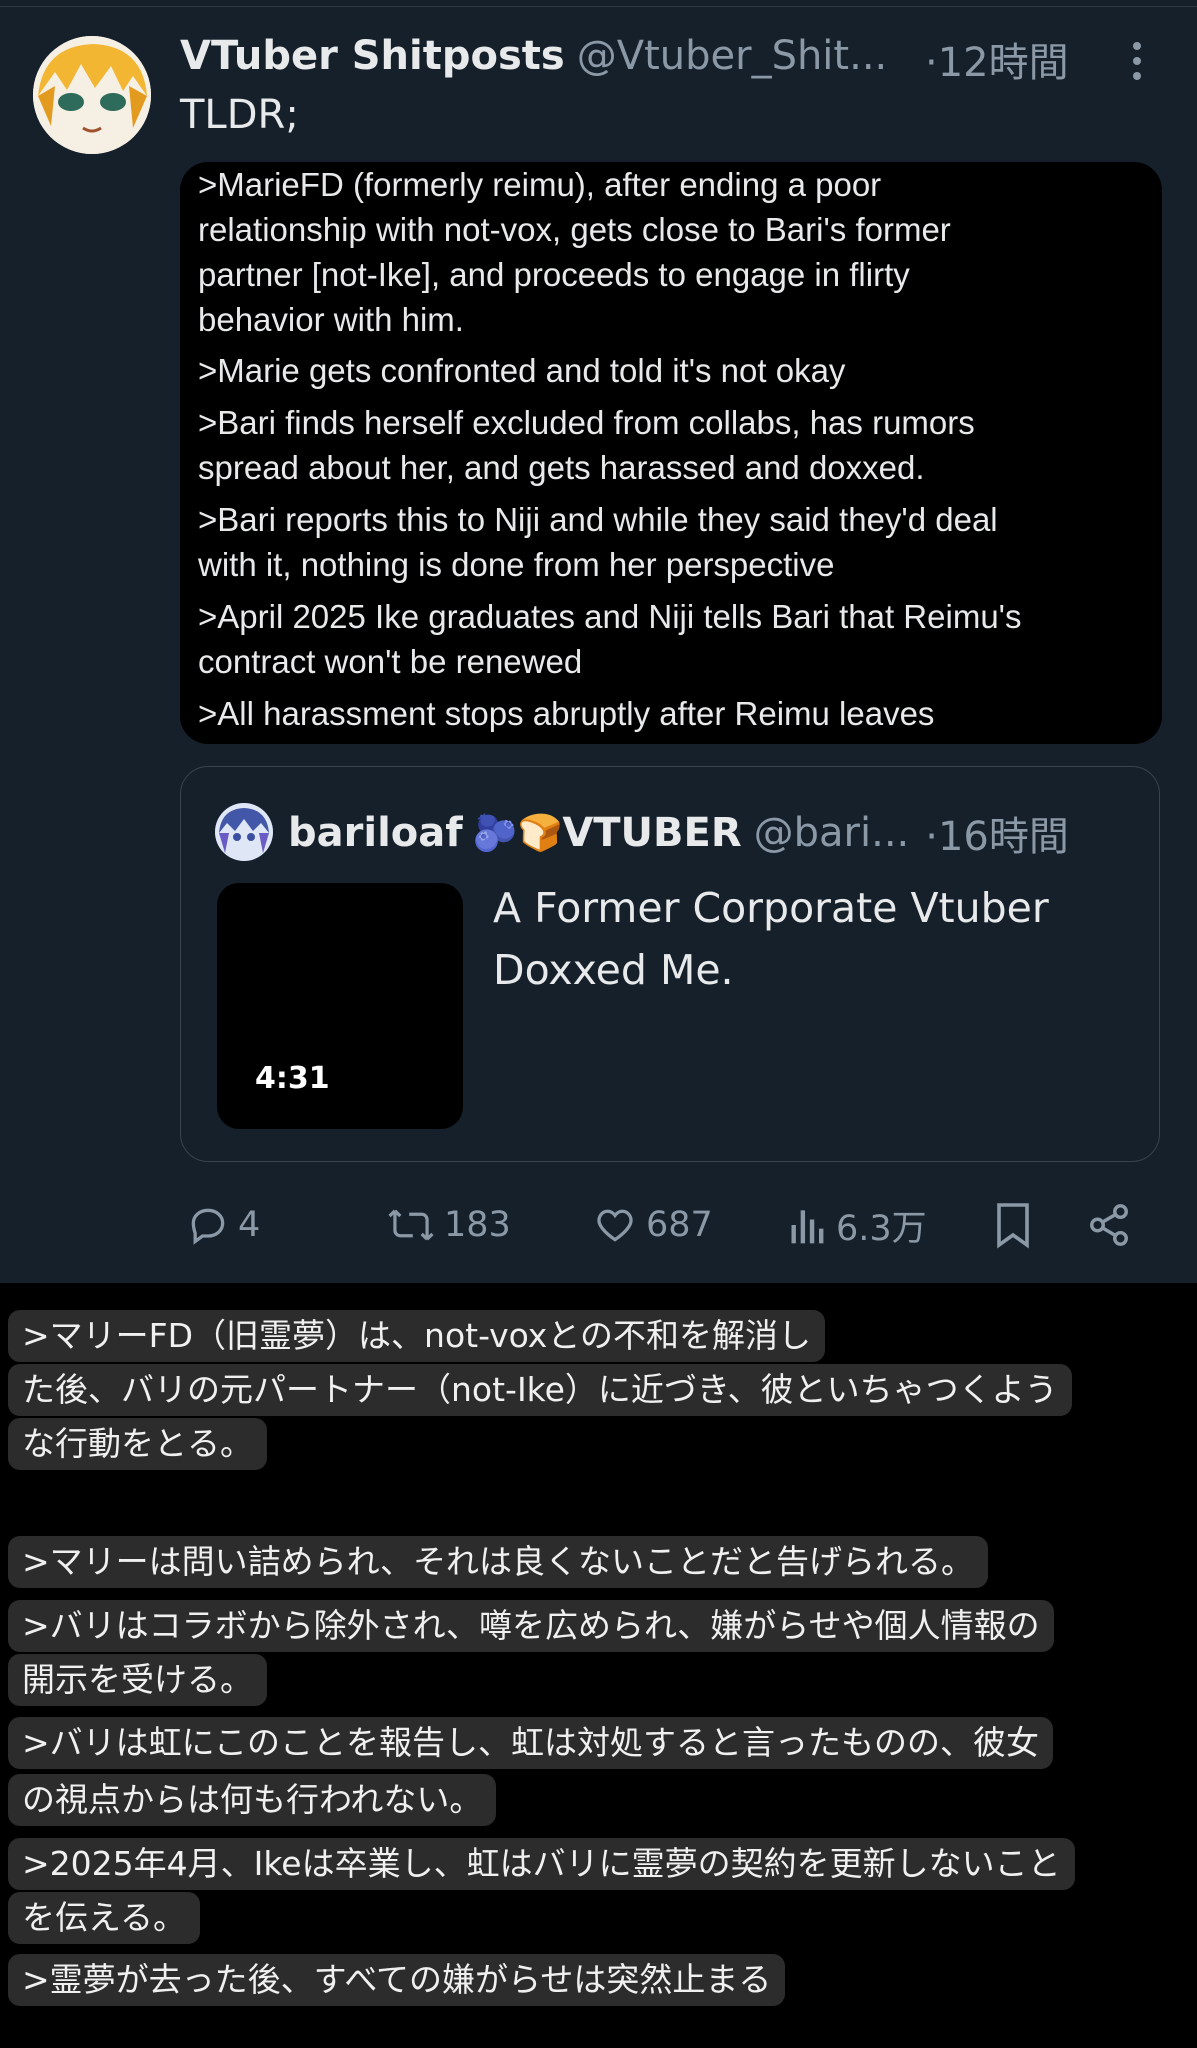 This screenshot has width=1197, height=2048. I want to click on subtitle-line: た後、バリの元パートナー（not-Ike）に近づき、彼といちゃつくよう, so click(540, 1390).